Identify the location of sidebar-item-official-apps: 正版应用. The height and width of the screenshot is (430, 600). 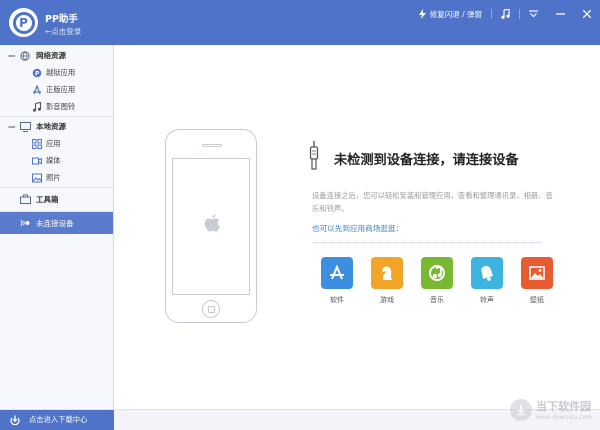
(56, 89).